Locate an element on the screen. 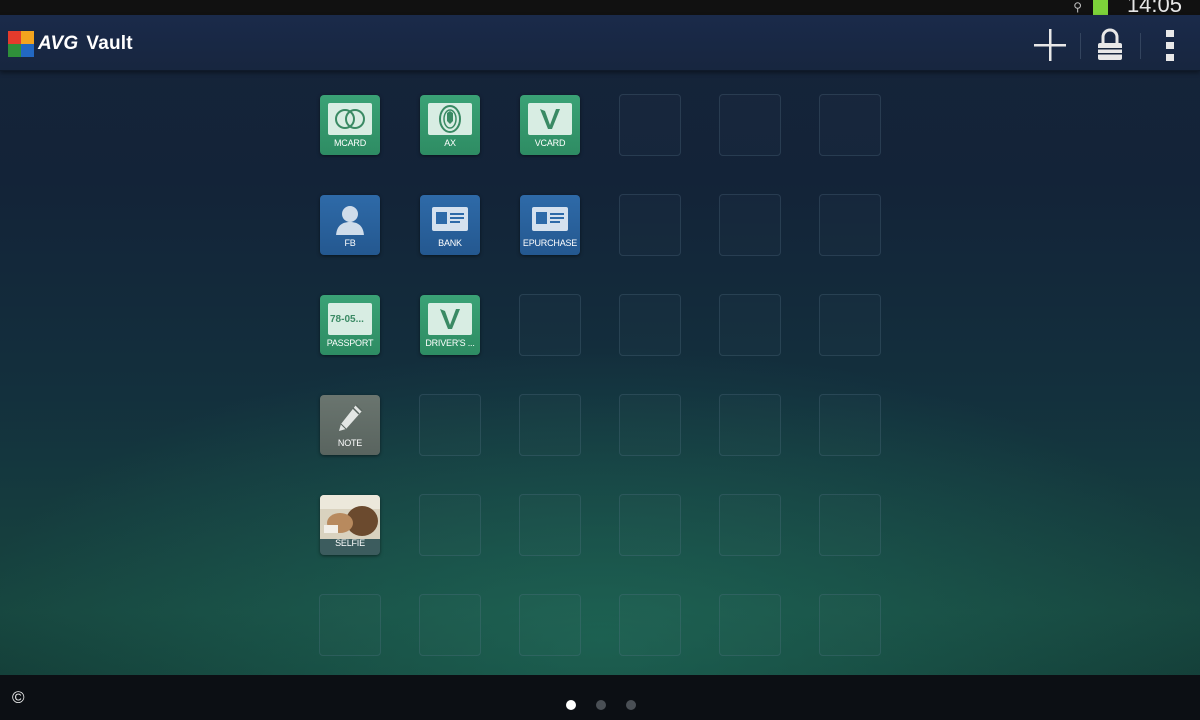 This screenshot has width=1200, height=720. navigation-bar is located at coordinates (600, 697).